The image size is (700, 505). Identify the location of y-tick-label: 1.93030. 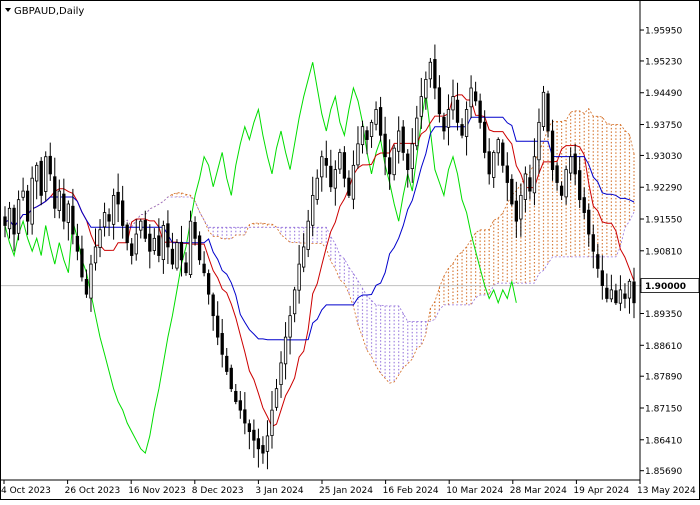
(663, 157).